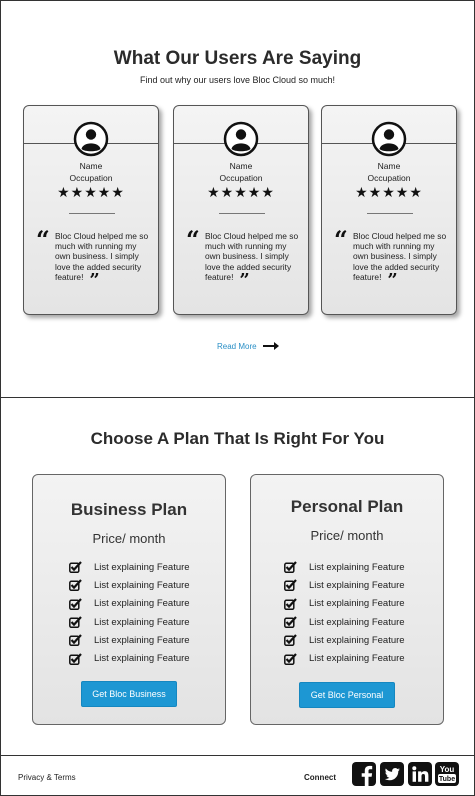 This screenshot has height=796, width=475. I want to click on connect-label: Connect, so click(320, 777).